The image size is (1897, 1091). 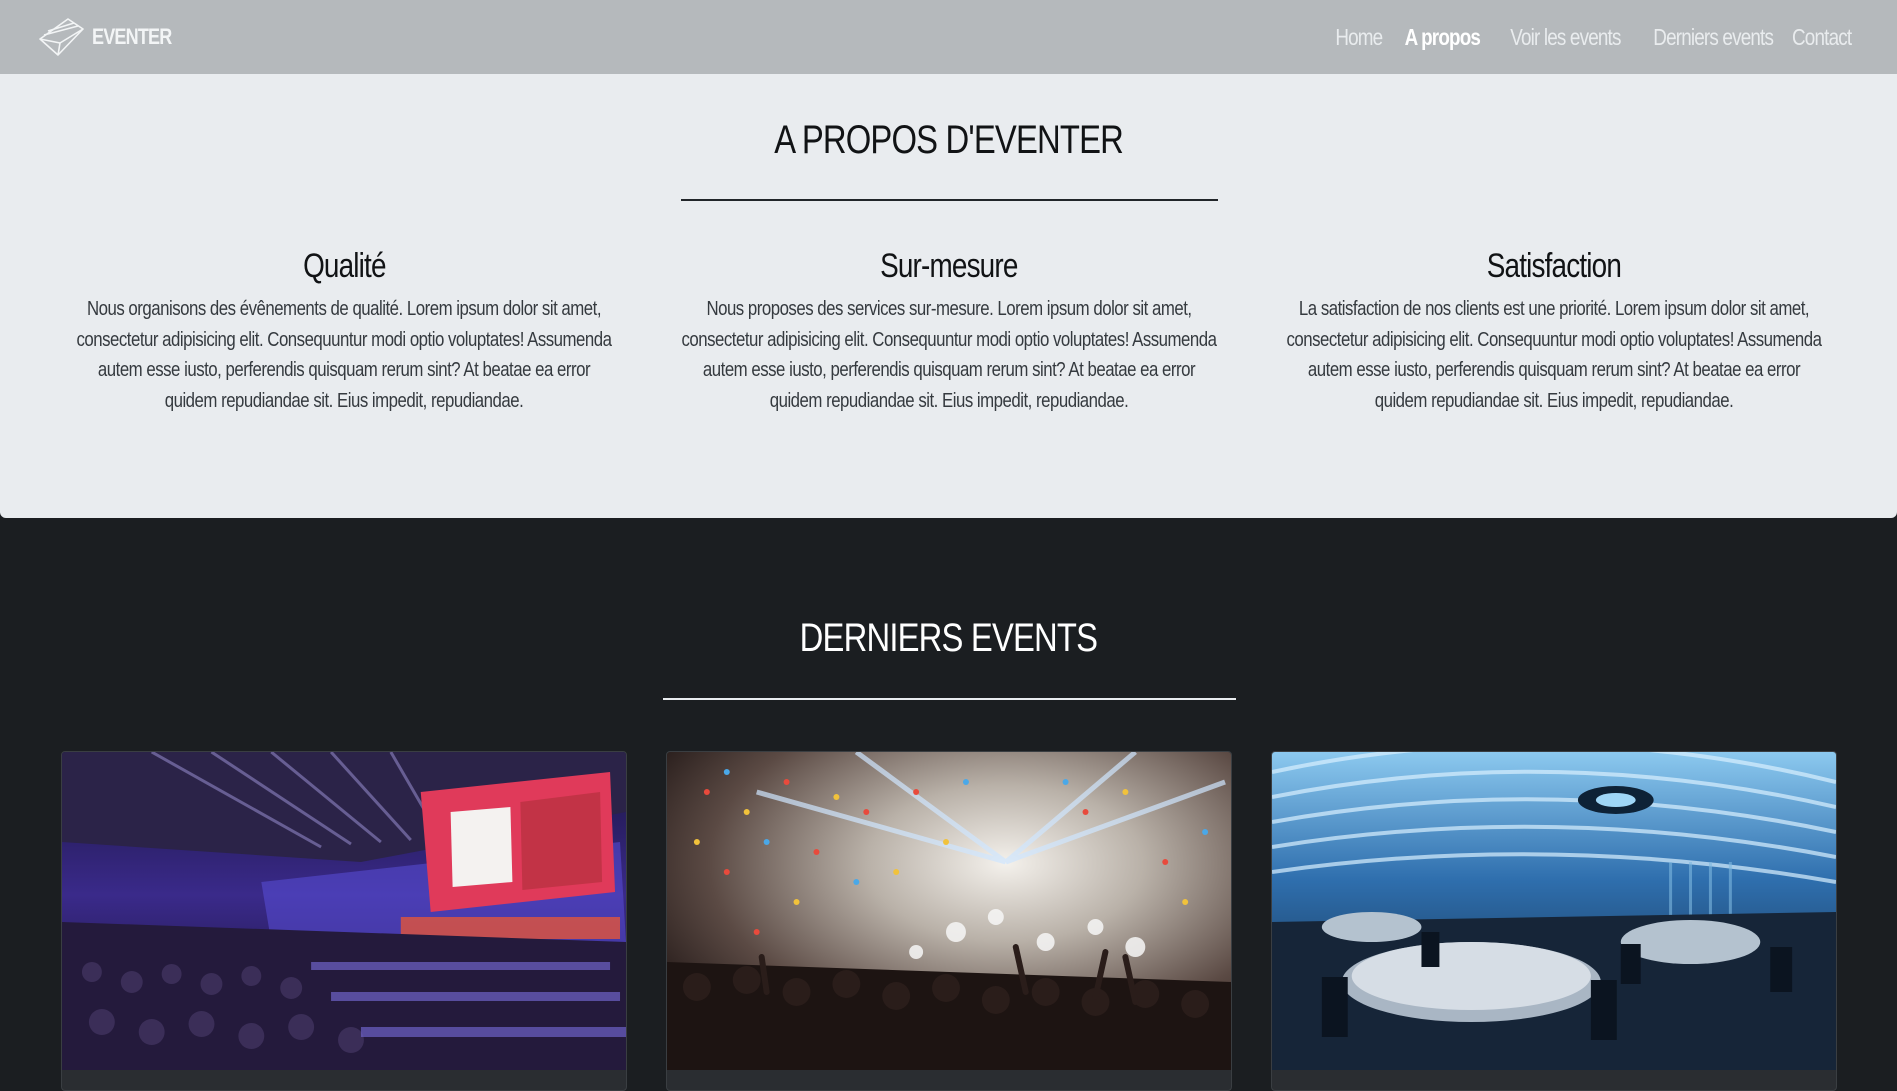 What do you see at coordinates (1359, 37) in the screenshot?
I see `nav-home: Home` at bounding box center [1359, 37].